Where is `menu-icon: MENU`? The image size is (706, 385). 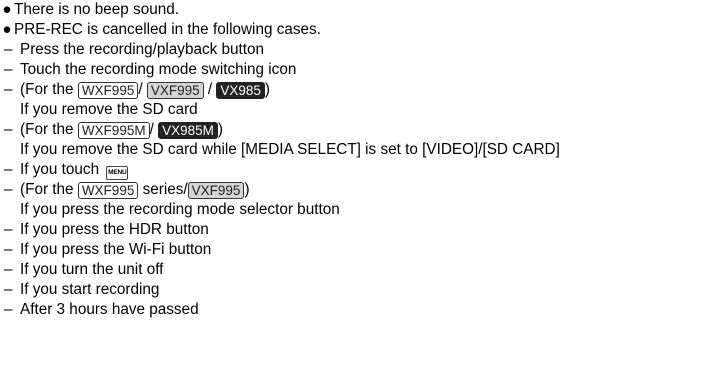
menu-icon: MENU is located at coordinates (117, 173).